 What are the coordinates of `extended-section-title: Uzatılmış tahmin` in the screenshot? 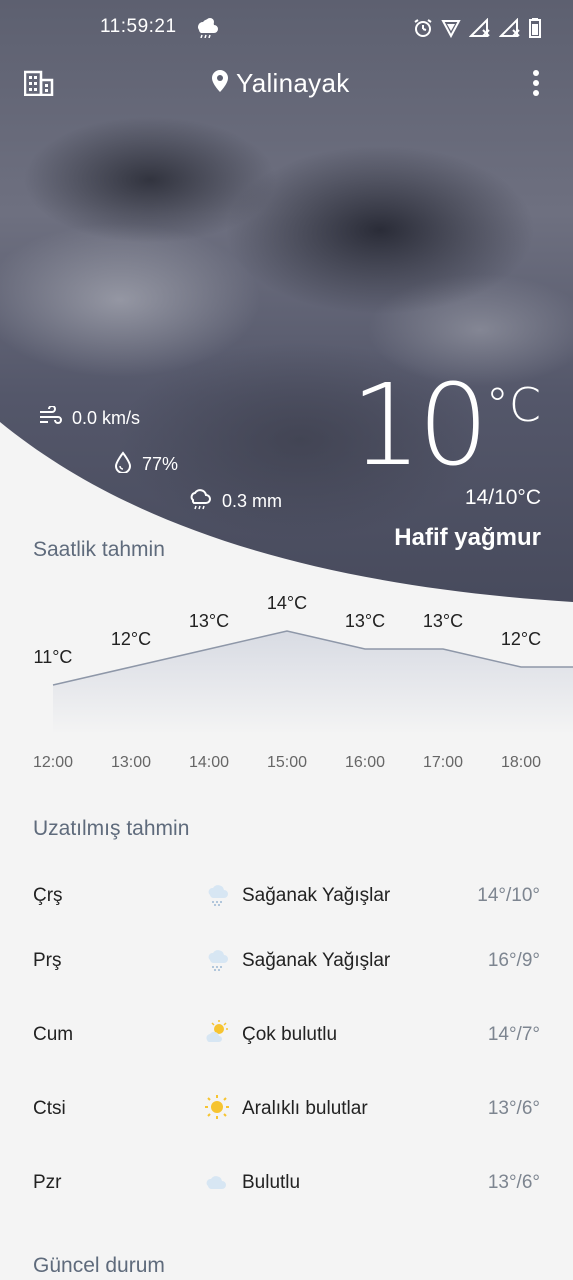 It's located at (111, 828).